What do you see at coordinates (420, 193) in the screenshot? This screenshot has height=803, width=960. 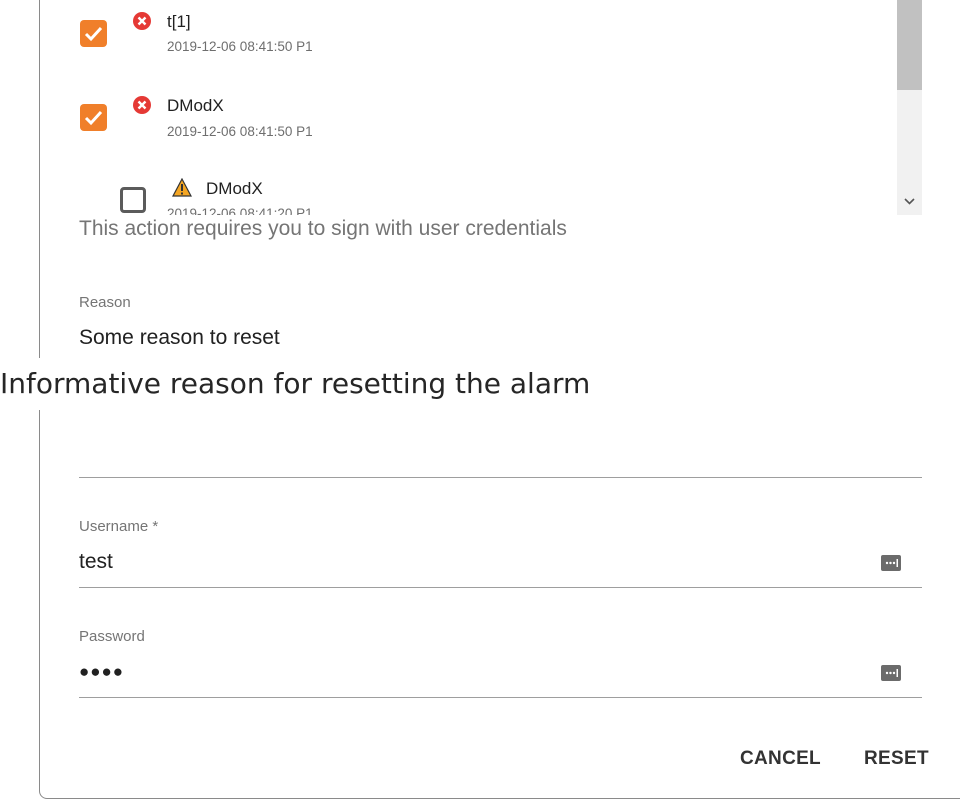 I see `list-item: DModX 2019-12-06 08:41:20 P1` at bounding box center [420, 193].